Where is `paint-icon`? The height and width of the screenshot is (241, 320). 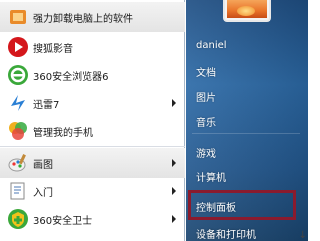 paint-icon is located at coordinates (17, 163).